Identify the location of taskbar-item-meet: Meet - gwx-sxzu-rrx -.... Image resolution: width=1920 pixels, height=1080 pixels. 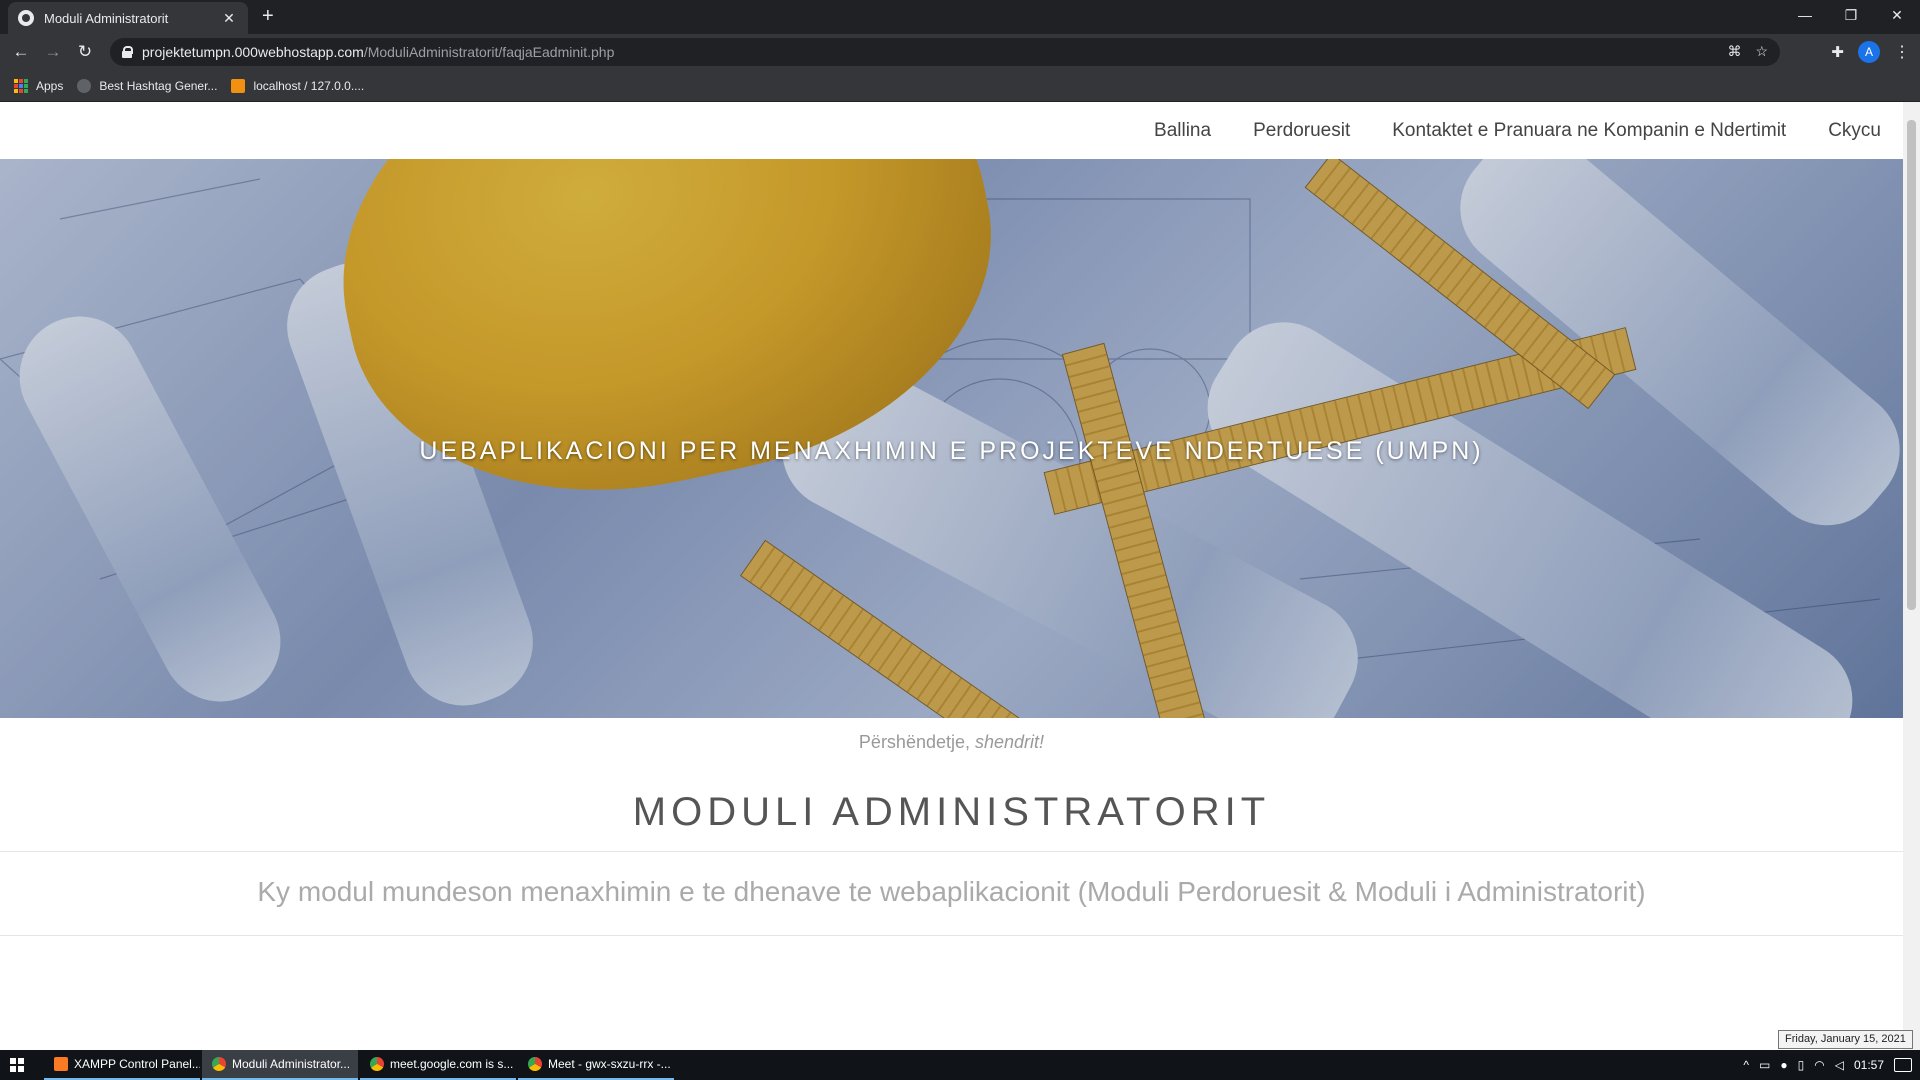
(596, 1065).